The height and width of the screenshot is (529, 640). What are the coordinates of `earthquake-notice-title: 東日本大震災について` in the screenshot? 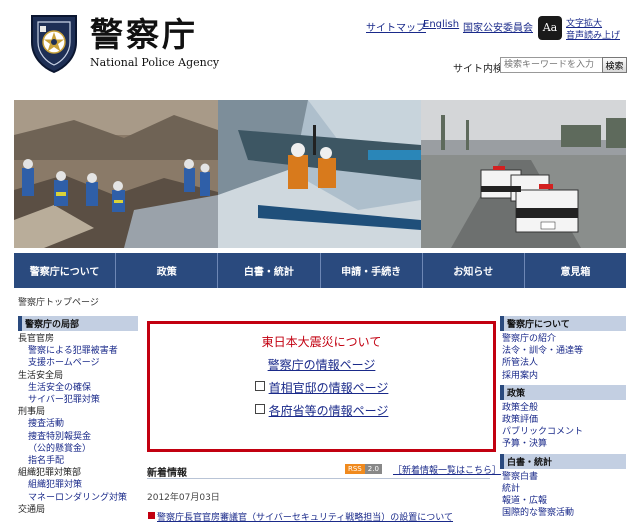 It's located at (321, 342).